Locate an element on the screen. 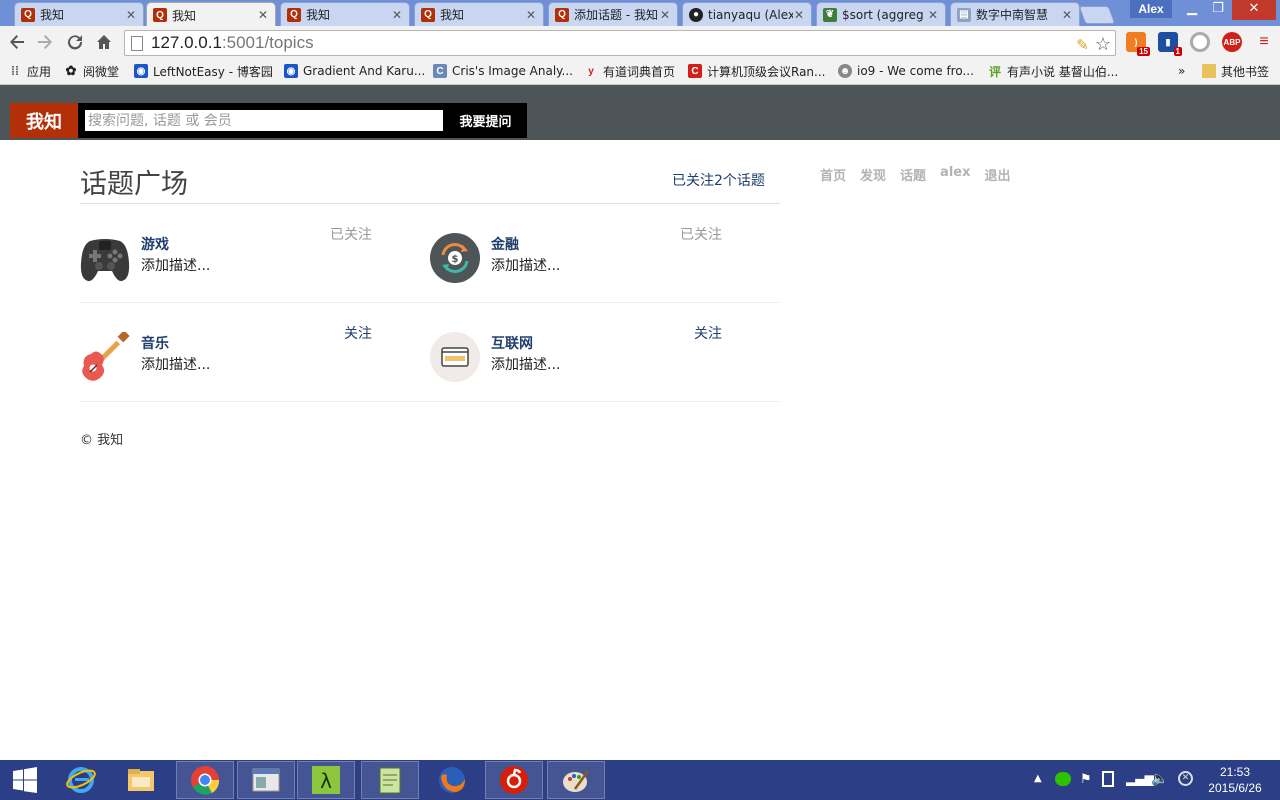 This screenshot has height=800, width=1280. finance-icon: $ is located at coordinates (455, 258).